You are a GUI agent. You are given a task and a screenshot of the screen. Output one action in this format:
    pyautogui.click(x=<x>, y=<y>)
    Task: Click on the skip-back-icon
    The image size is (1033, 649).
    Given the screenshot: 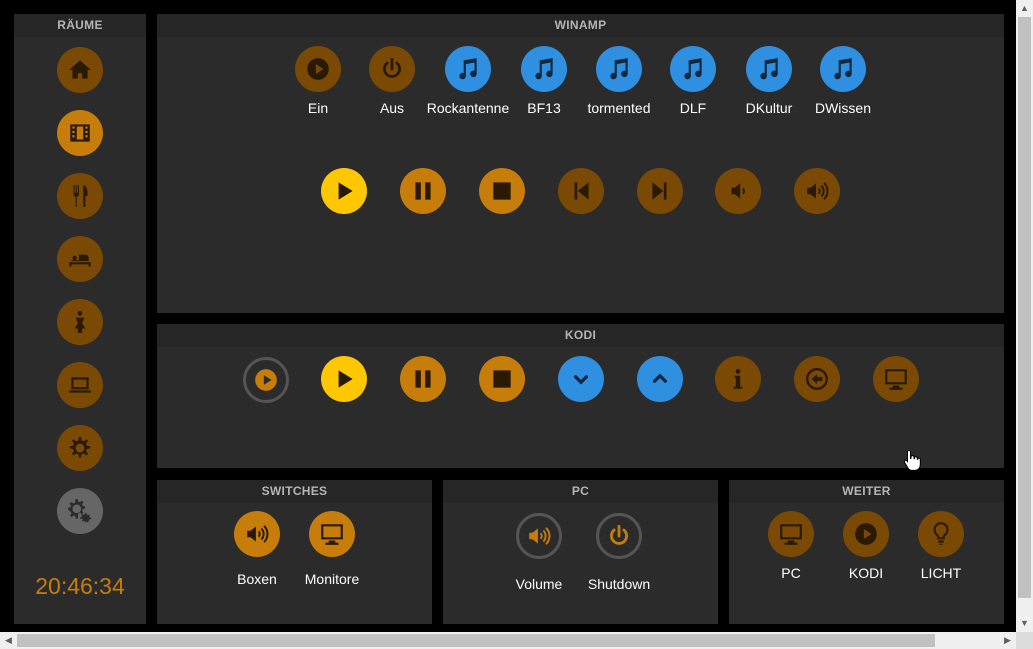 What is the action you would take?
    pyautogui.click(x=581, y=191)
    